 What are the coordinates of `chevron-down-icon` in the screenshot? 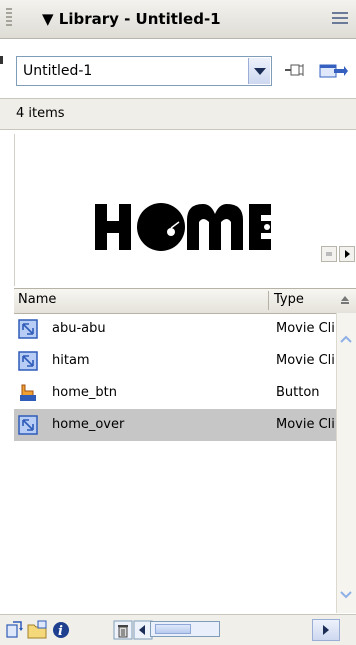 It's located at (259, 71).